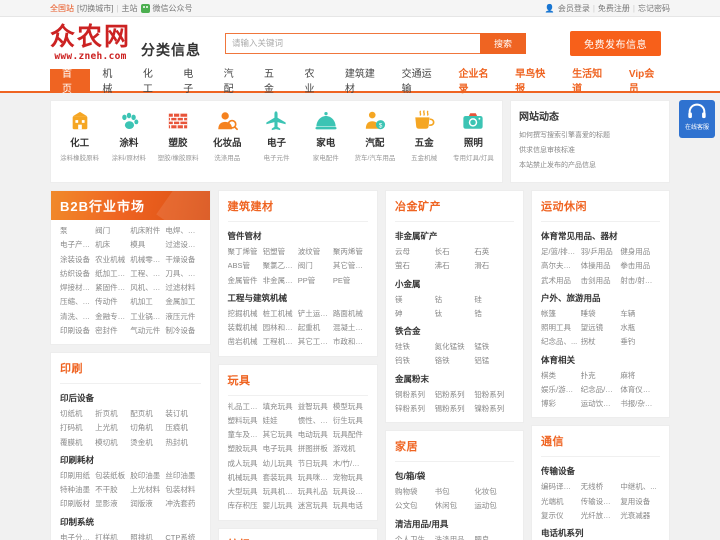  I want to click on category-link: 不干胶, so click(112, 490).